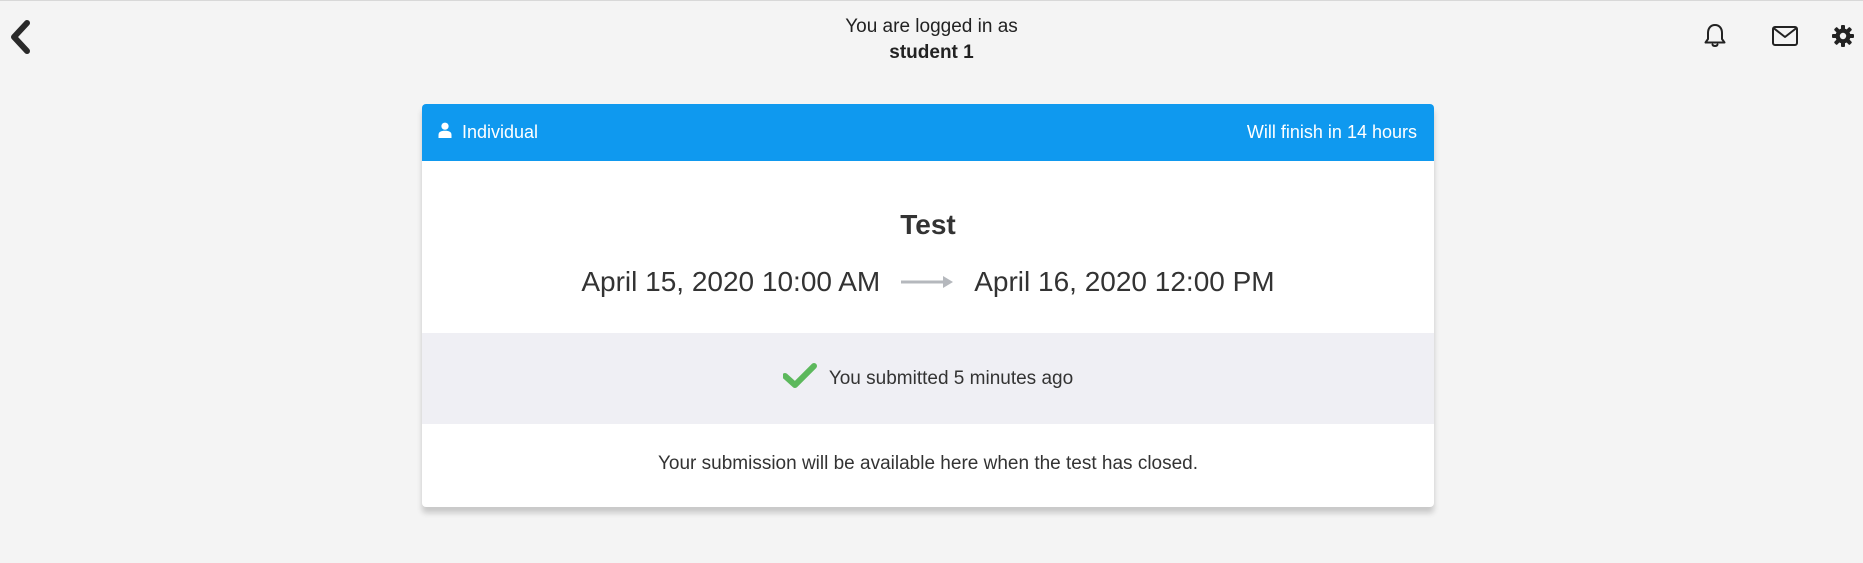 Image resolution: width=1863 pixels, height=563 pixels. I want to click on submission-status: You submitted 5 minutes ago, so click(928, 378).